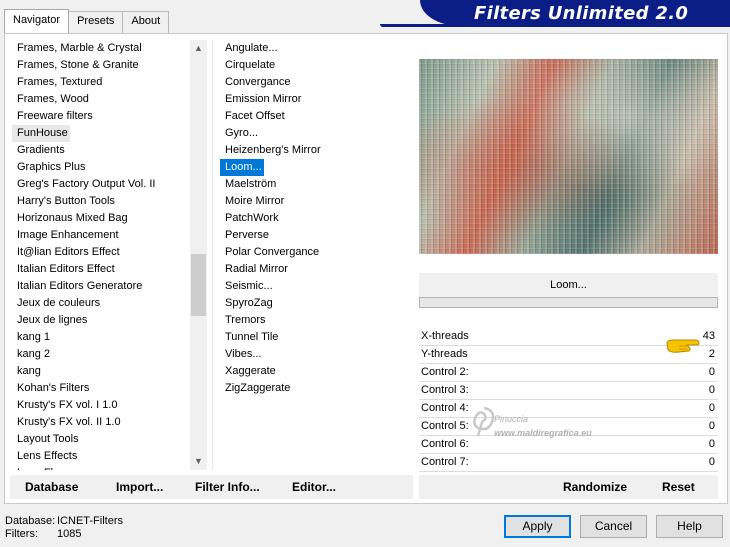 The width and height of the screenshot is (730, 547). What do you see at coordinates (444, 354) in the screenshot?
I see `control-label: Y-threads` at bounding box center [444, 354].